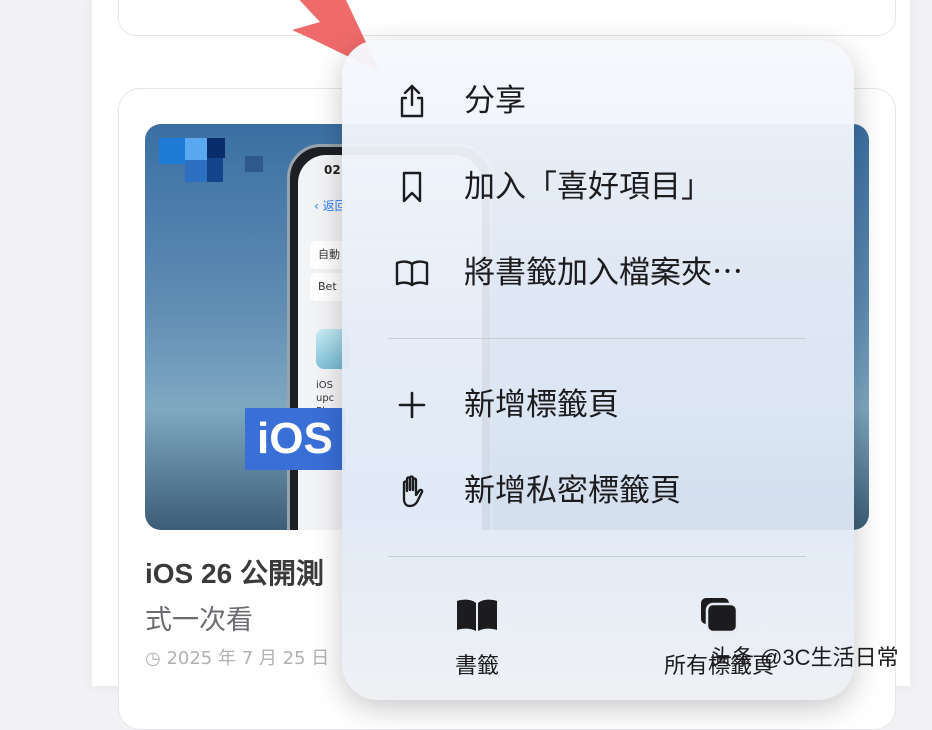  Describe the element at coordinates (477, 615) in the screenshot. I see `book-filled-icon` at that location.